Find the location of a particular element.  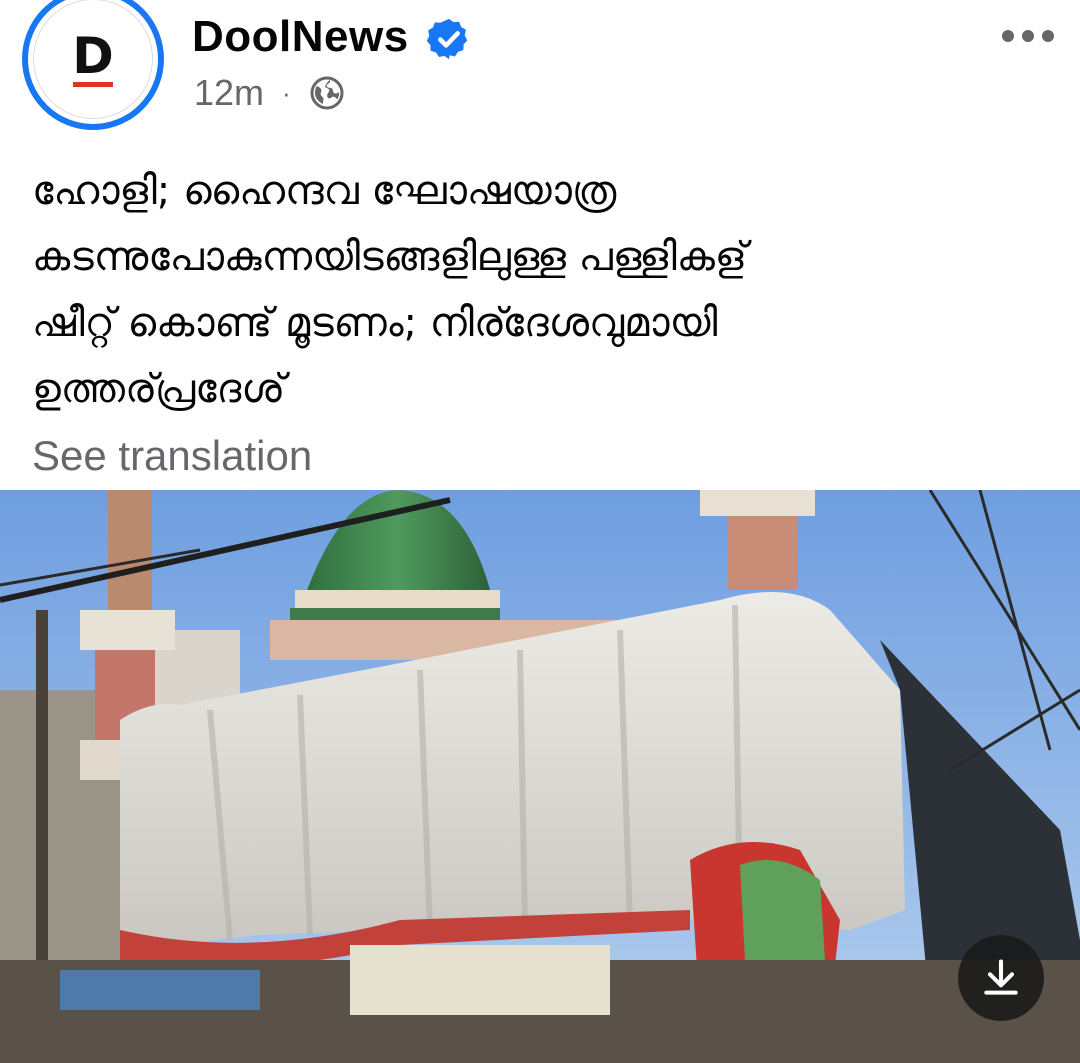

verified-badge-icon is located at coordinates (447, 39).